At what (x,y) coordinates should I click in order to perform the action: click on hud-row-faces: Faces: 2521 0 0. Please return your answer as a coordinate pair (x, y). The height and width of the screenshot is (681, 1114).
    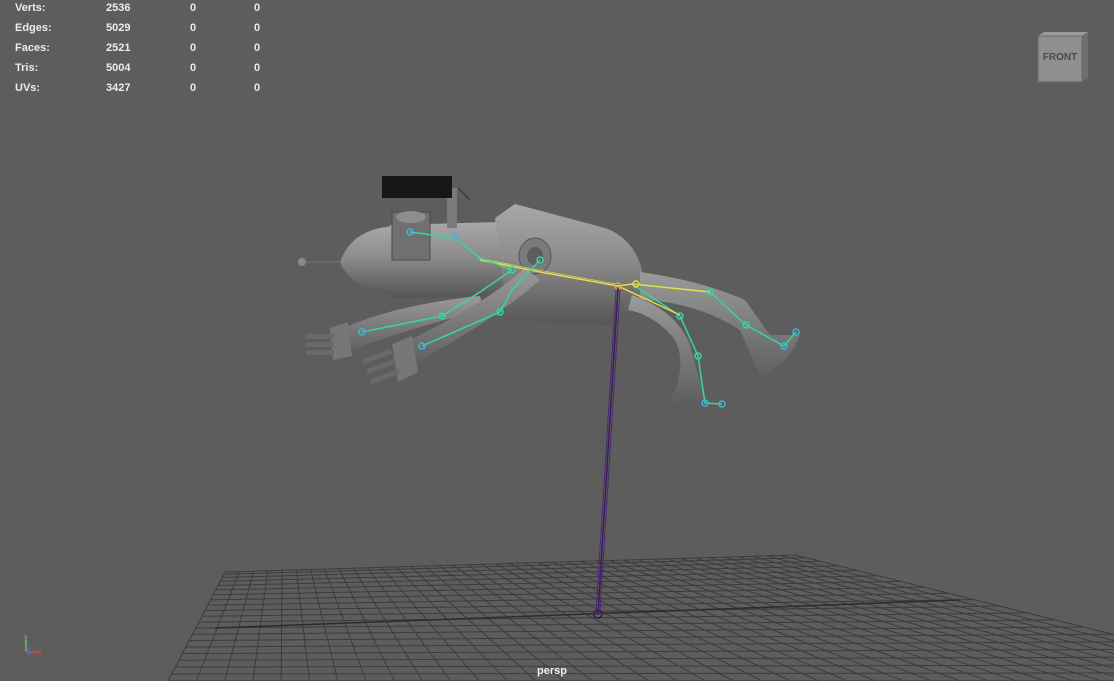
    Looking at the image, I should click on (140, 50).